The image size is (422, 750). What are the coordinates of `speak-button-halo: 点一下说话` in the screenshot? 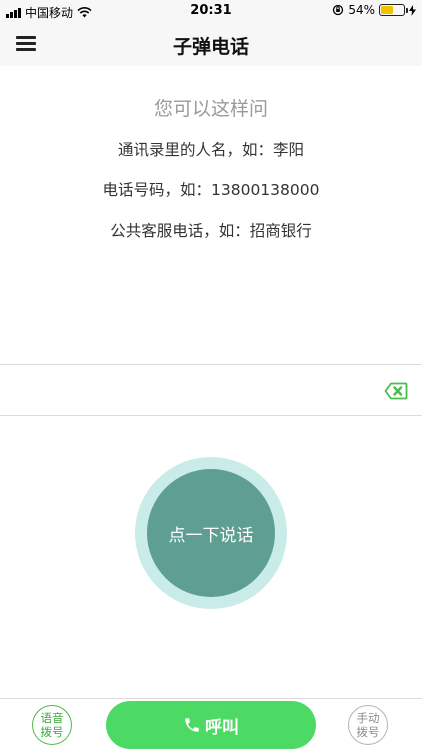 It's located at (211, 533).